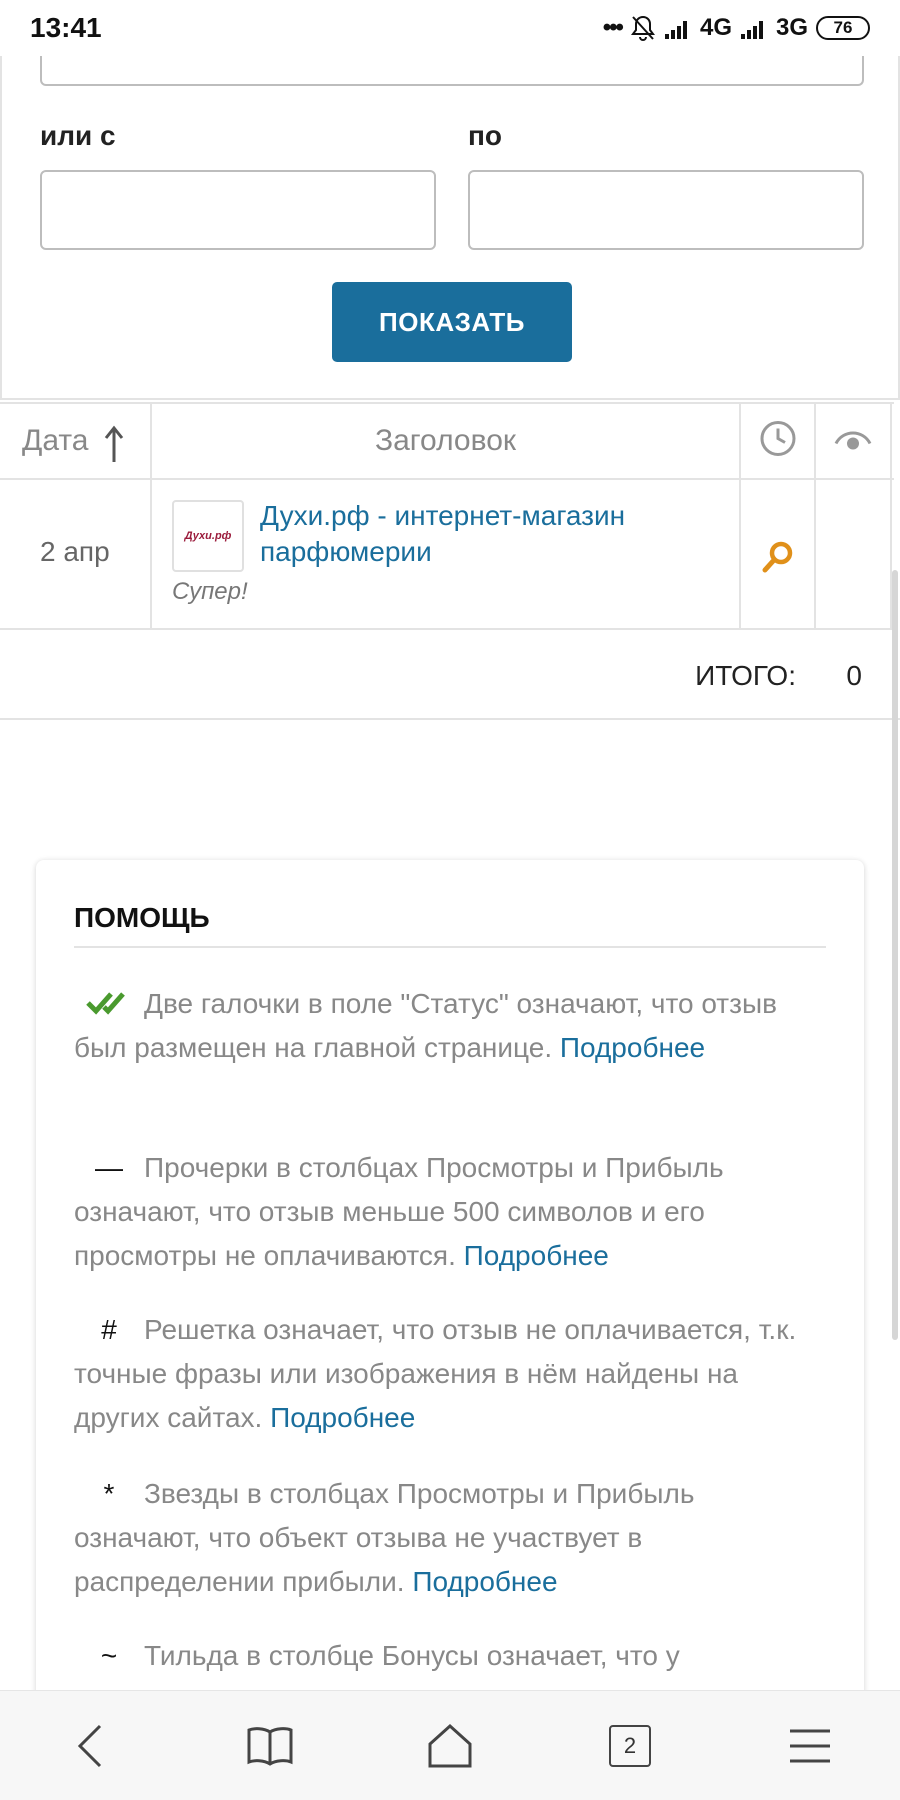 The width and height of the screenshot is (900, 1800). What do you see at coordinates (791, 27) in the screenshot?
I see `network-3g: 3G` at bounding box center [791, 27].